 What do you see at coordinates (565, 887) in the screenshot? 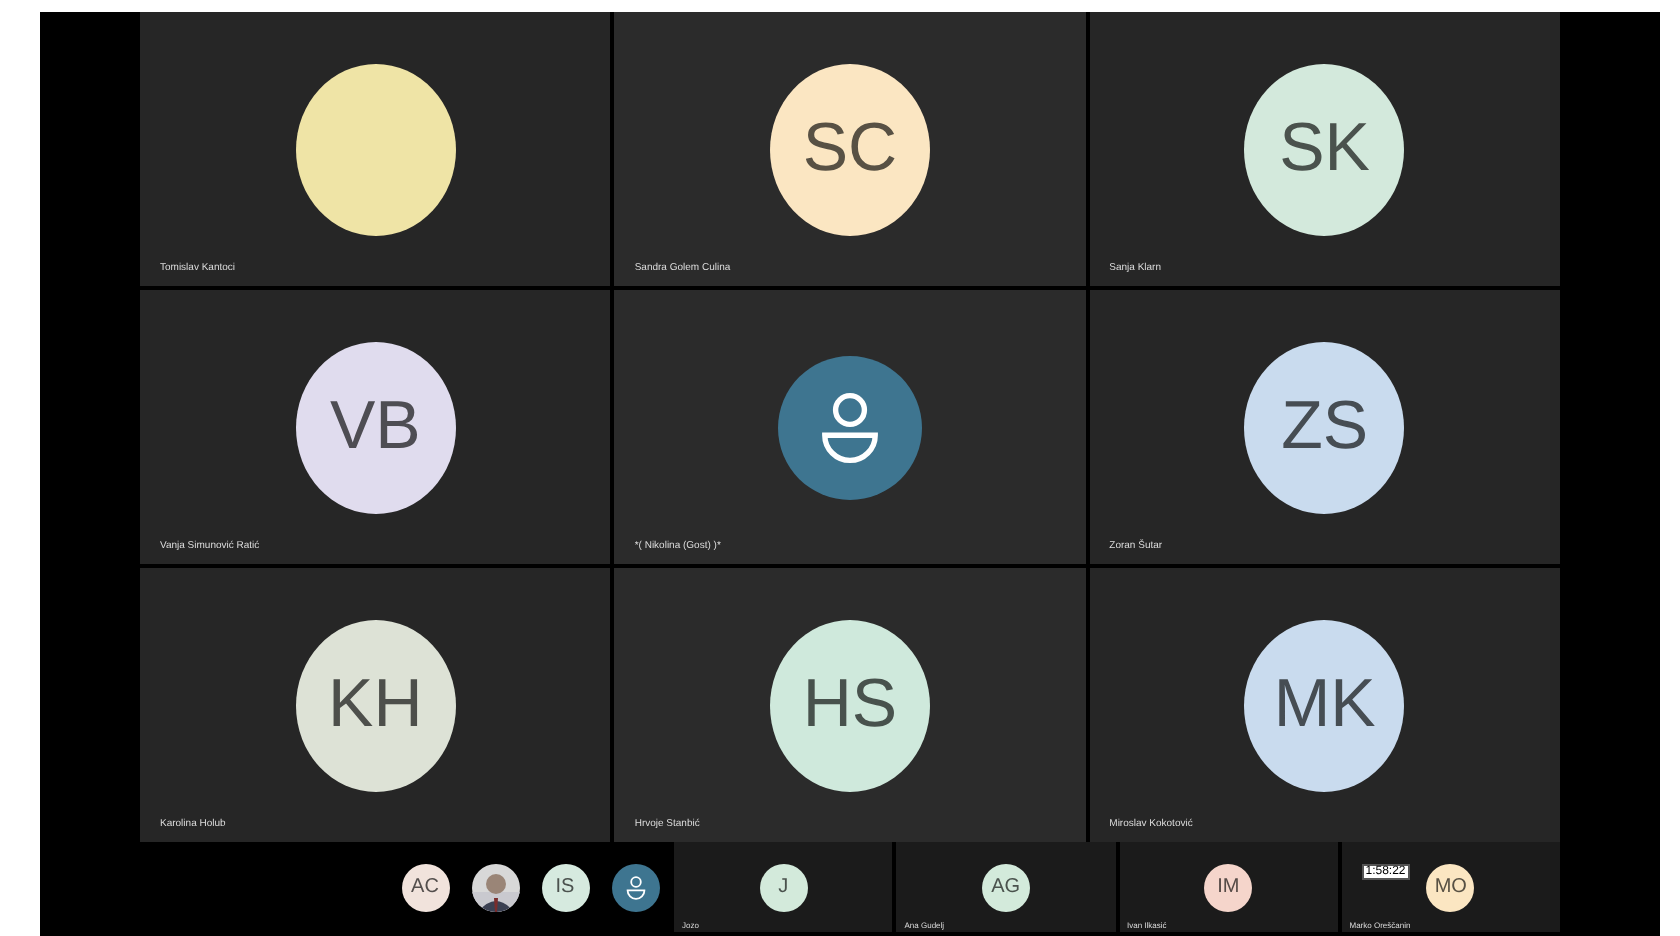
I see `avatar: IS` at bounding box center [565, 887].